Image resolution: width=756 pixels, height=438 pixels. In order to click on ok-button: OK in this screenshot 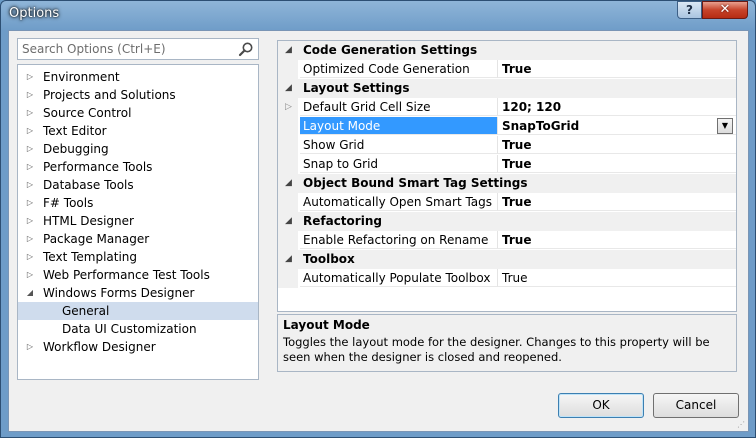, I will do `click(601, 405)`.